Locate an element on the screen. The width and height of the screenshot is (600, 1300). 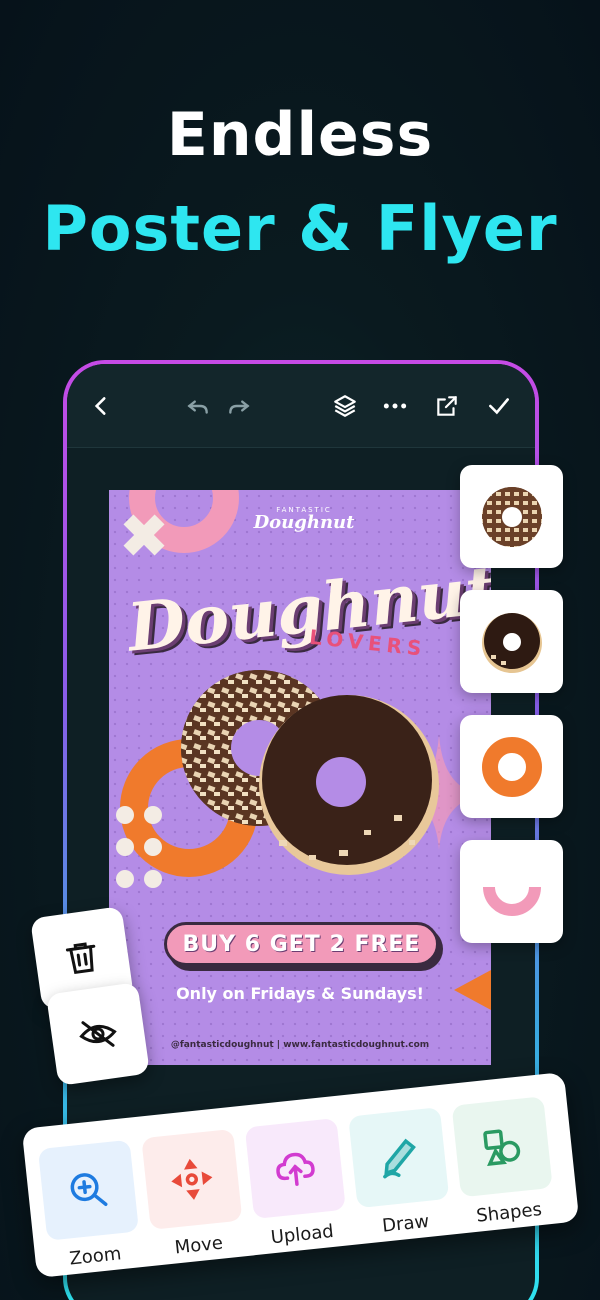
nut-doughnut-thumbnail is located at coordinates (511, 516).